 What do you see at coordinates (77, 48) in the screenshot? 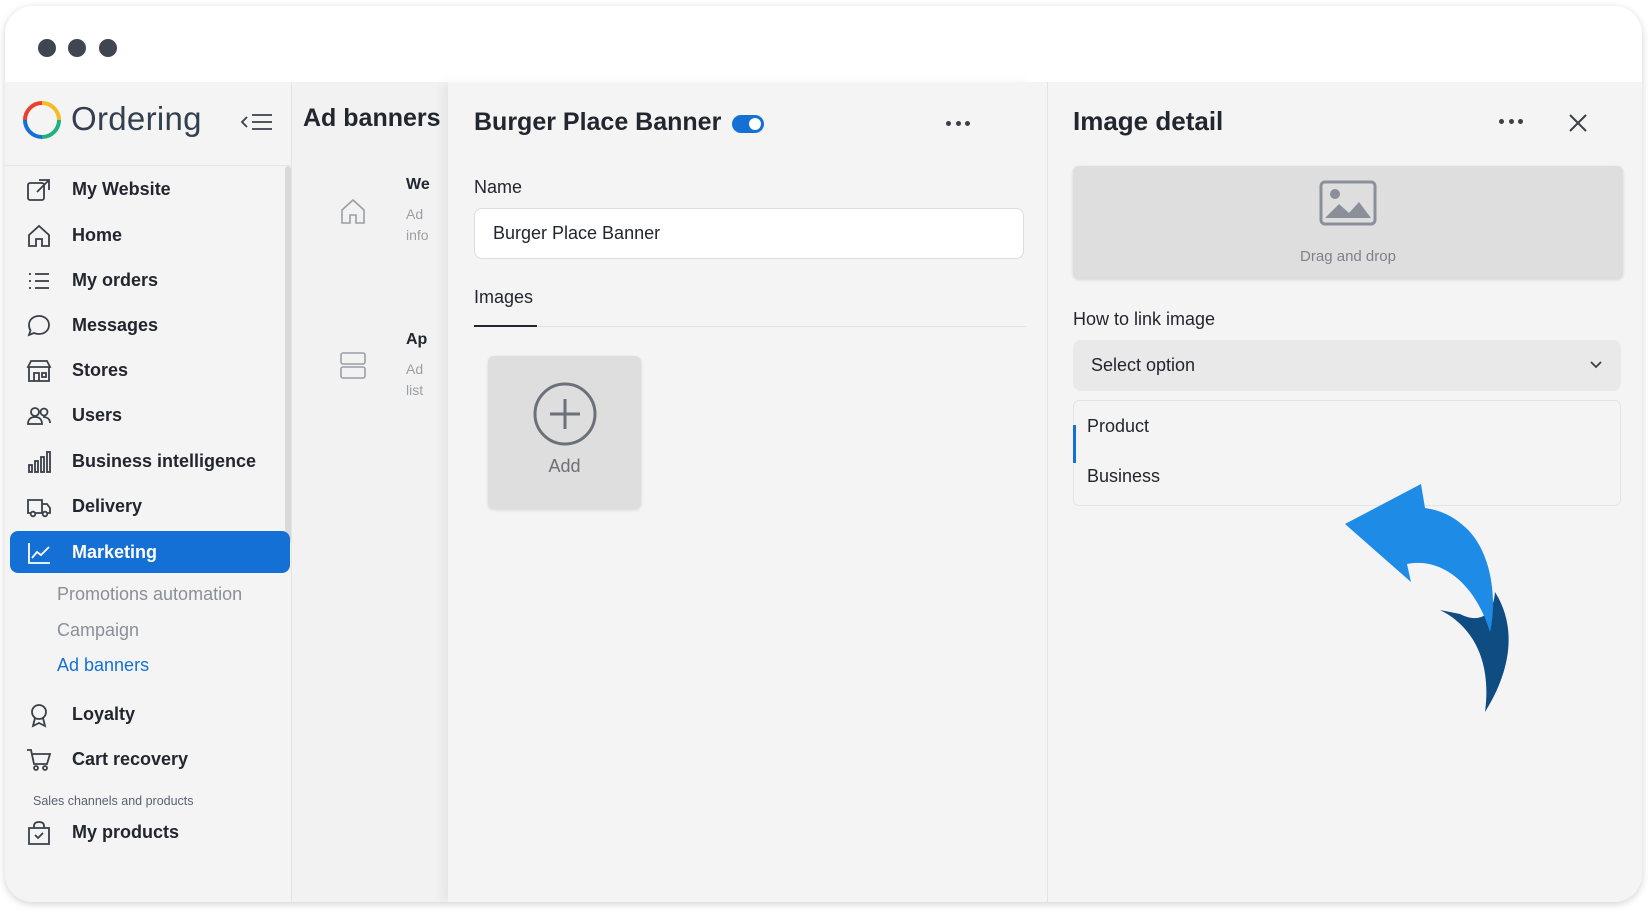
I see `window-minimize-dot` at bounding box center [77, 48].